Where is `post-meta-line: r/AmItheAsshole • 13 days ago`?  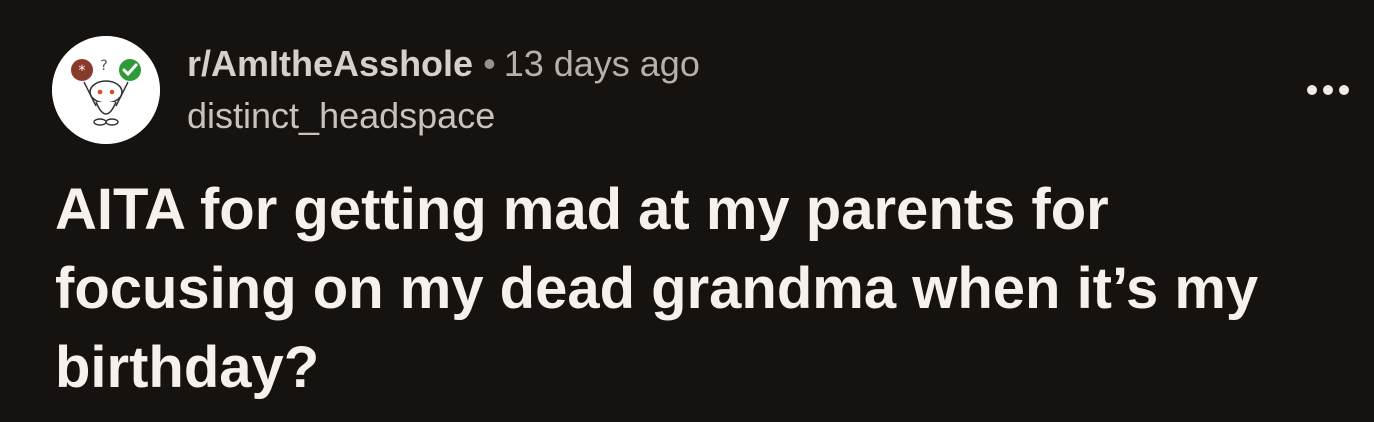
post-meta-line: r/AmItheAsshole • 13 days ago is located at coordinates (443, 64).